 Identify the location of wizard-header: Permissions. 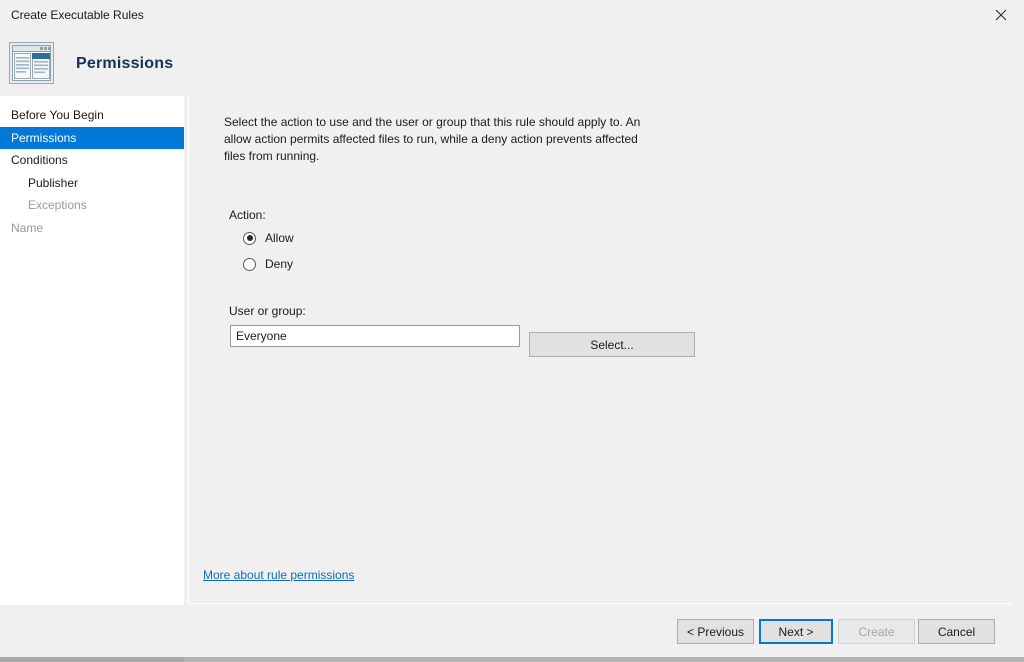
(512, 63).